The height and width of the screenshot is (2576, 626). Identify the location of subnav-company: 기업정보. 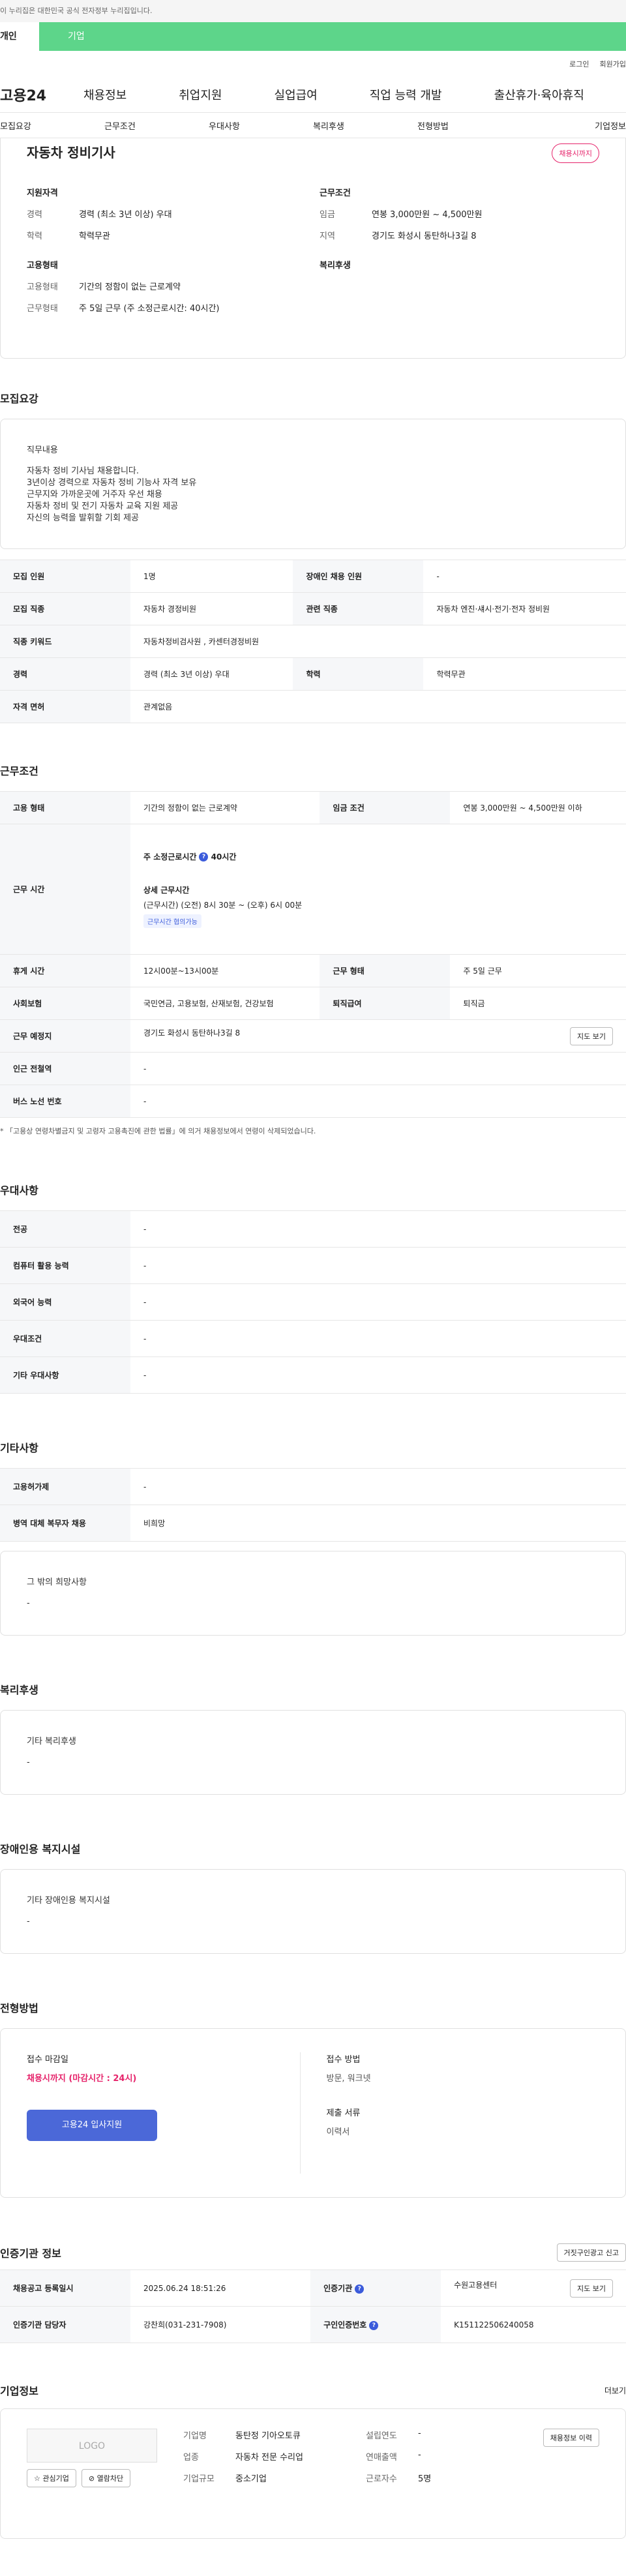
(574, 125).